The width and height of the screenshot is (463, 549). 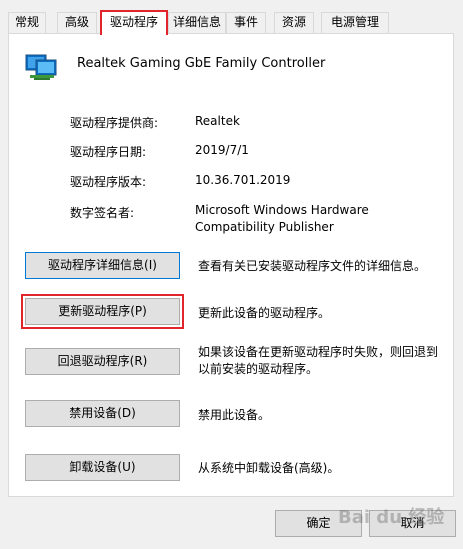 I want to click on version-value: 10.36.701.2019, so click(x=243, y=180).